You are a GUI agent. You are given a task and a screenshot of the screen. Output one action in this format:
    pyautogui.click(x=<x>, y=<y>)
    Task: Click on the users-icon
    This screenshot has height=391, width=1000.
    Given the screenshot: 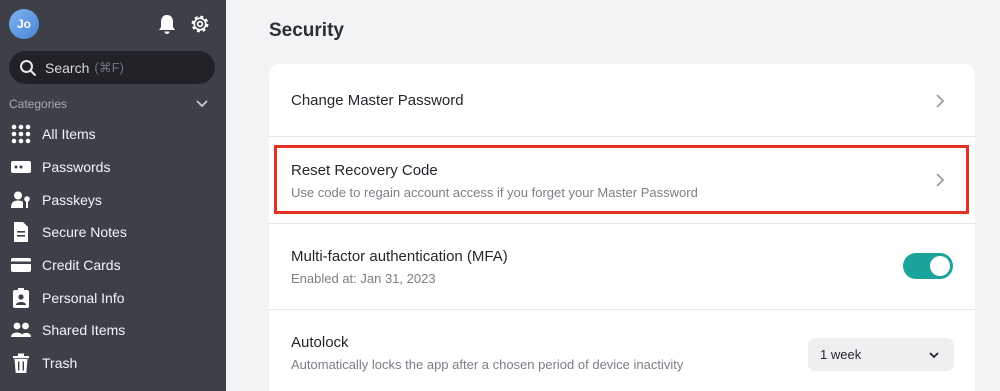 What is the action you would take?
    pyautogui.click(x=21, y=330)
    